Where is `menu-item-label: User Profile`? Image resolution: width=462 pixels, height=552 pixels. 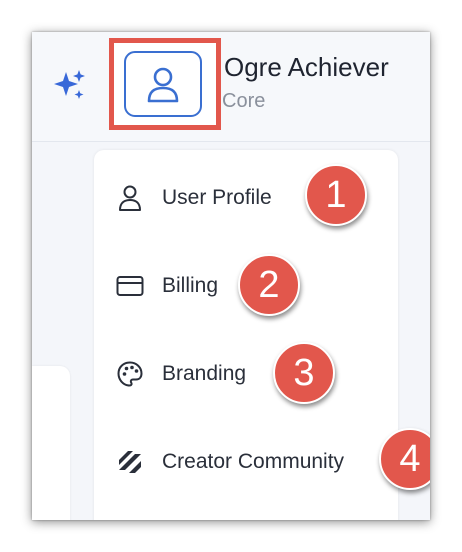
menu-item-label: User Profile is located at coordinates (217, 197).